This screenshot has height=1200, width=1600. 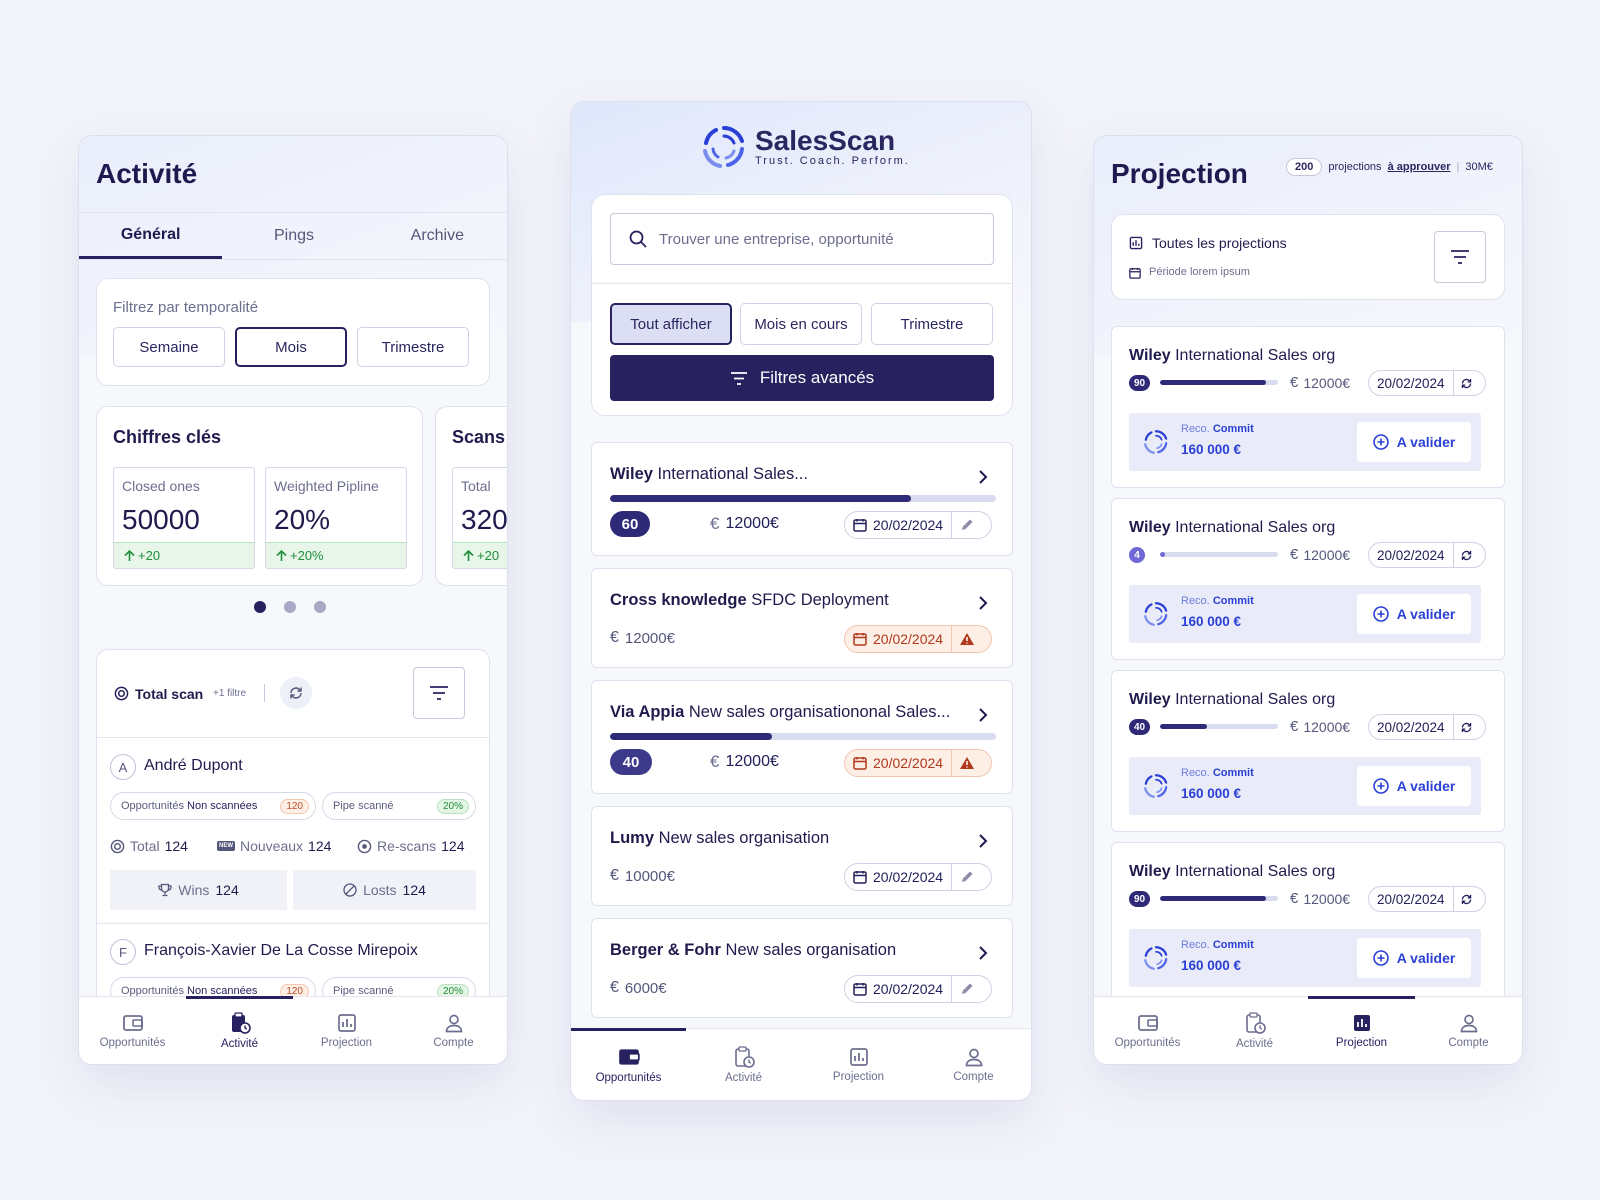 I want to click on all-projections-label: Toutes les projections, so click(x=1219, y=243).